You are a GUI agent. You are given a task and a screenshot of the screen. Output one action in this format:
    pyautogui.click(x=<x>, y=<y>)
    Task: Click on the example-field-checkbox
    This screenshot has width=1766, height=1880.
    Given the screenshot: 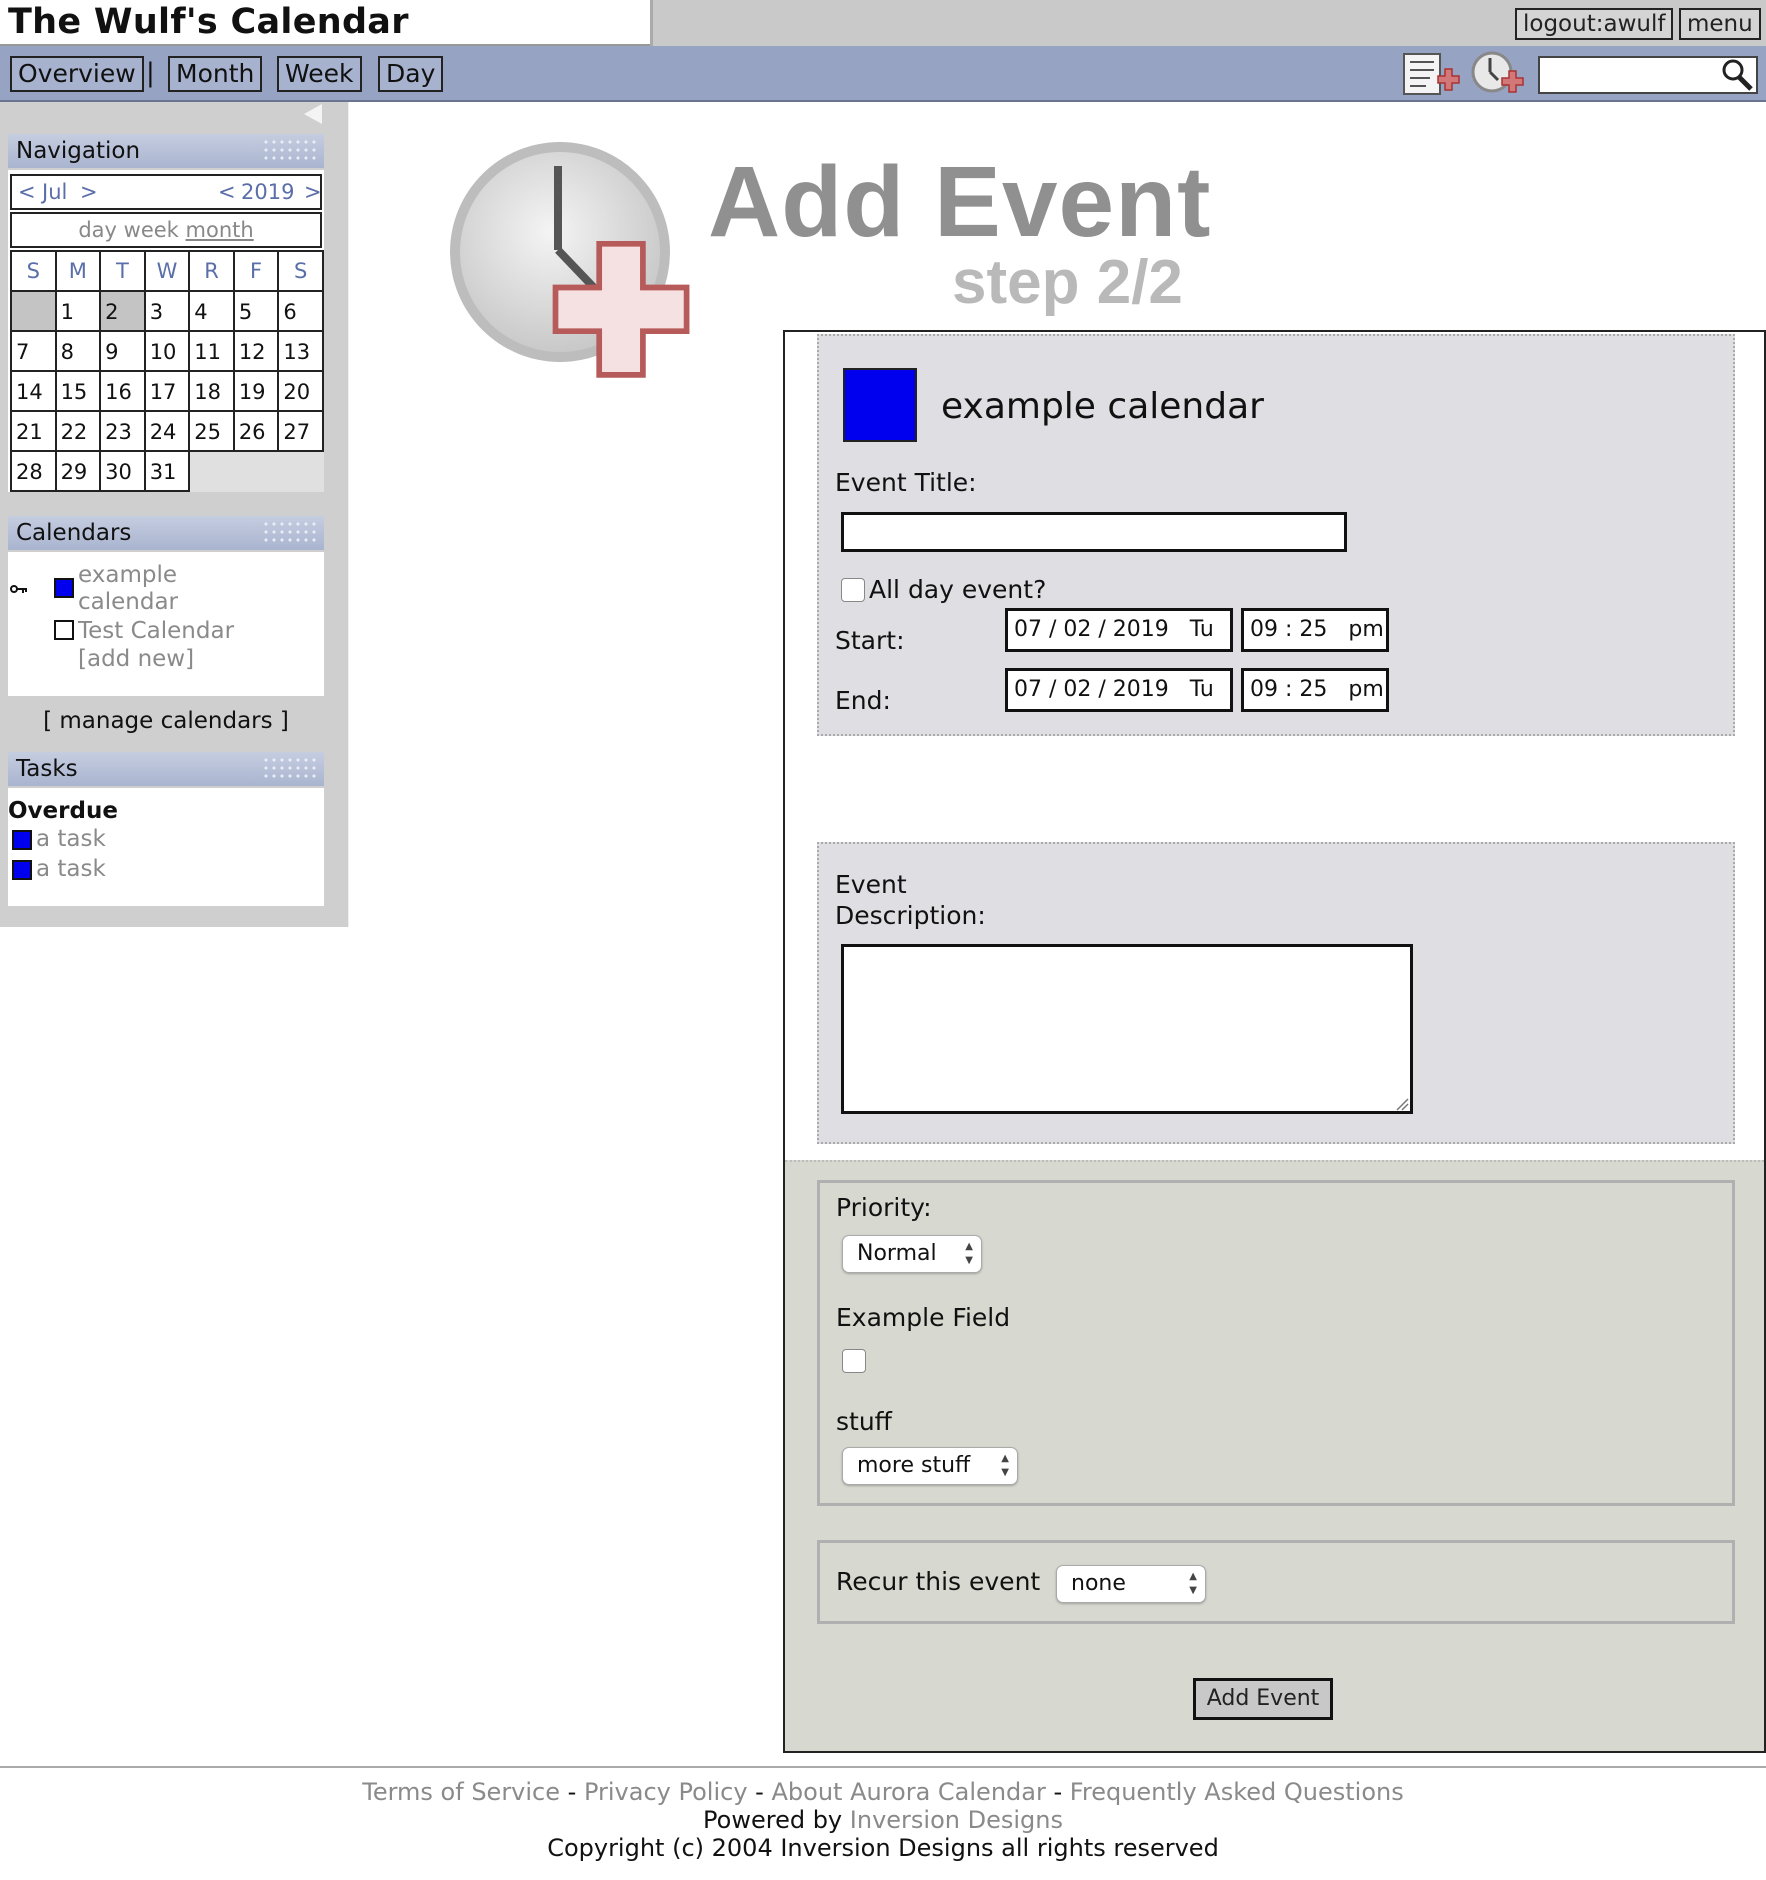 What is the action you would take?
    pyautogui.click(x=854, y=1361)
    